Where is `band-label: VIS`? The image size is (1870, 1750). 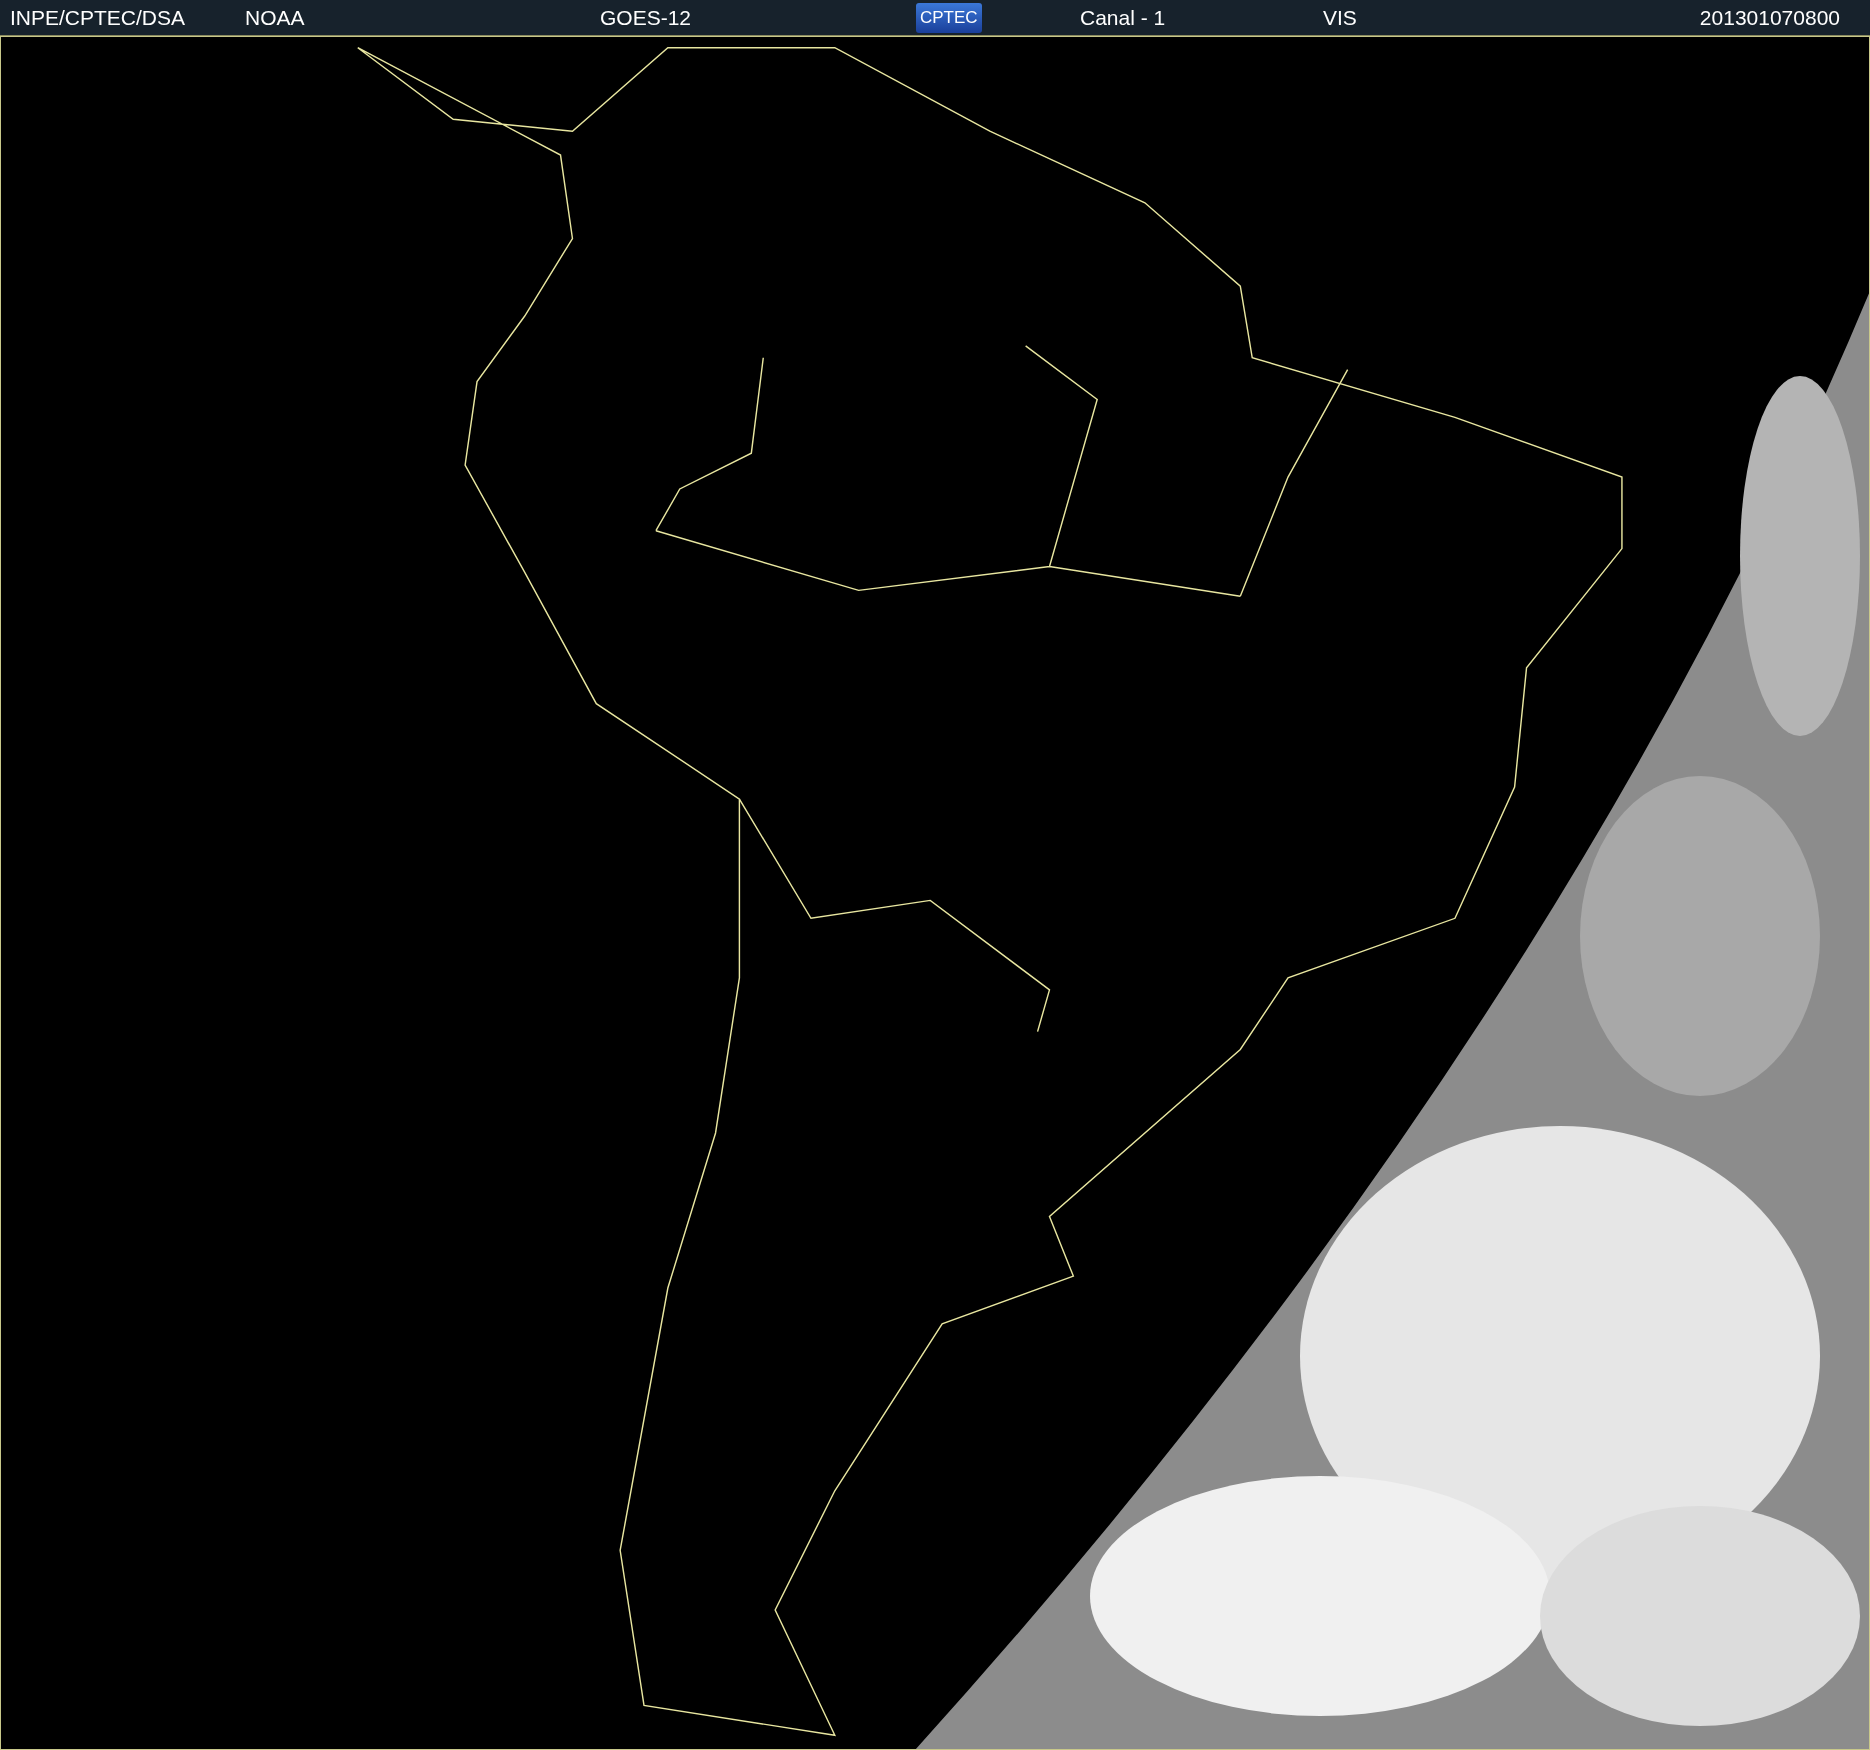 band-label: VIS is located at coordinates (1340, 17).